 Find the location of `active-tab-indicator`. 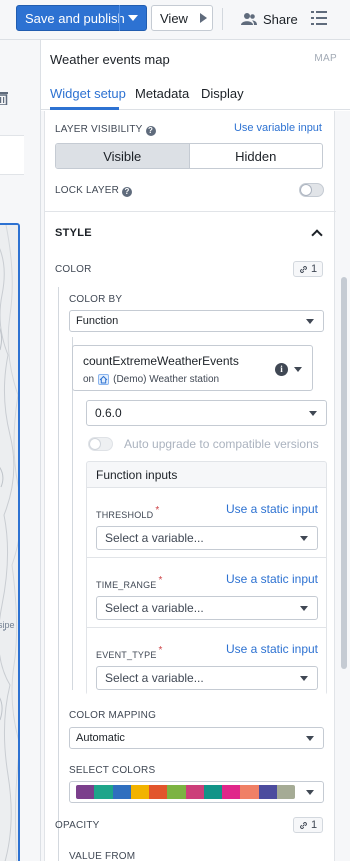

active-tab-indicator is located at coordinates (84, 108).